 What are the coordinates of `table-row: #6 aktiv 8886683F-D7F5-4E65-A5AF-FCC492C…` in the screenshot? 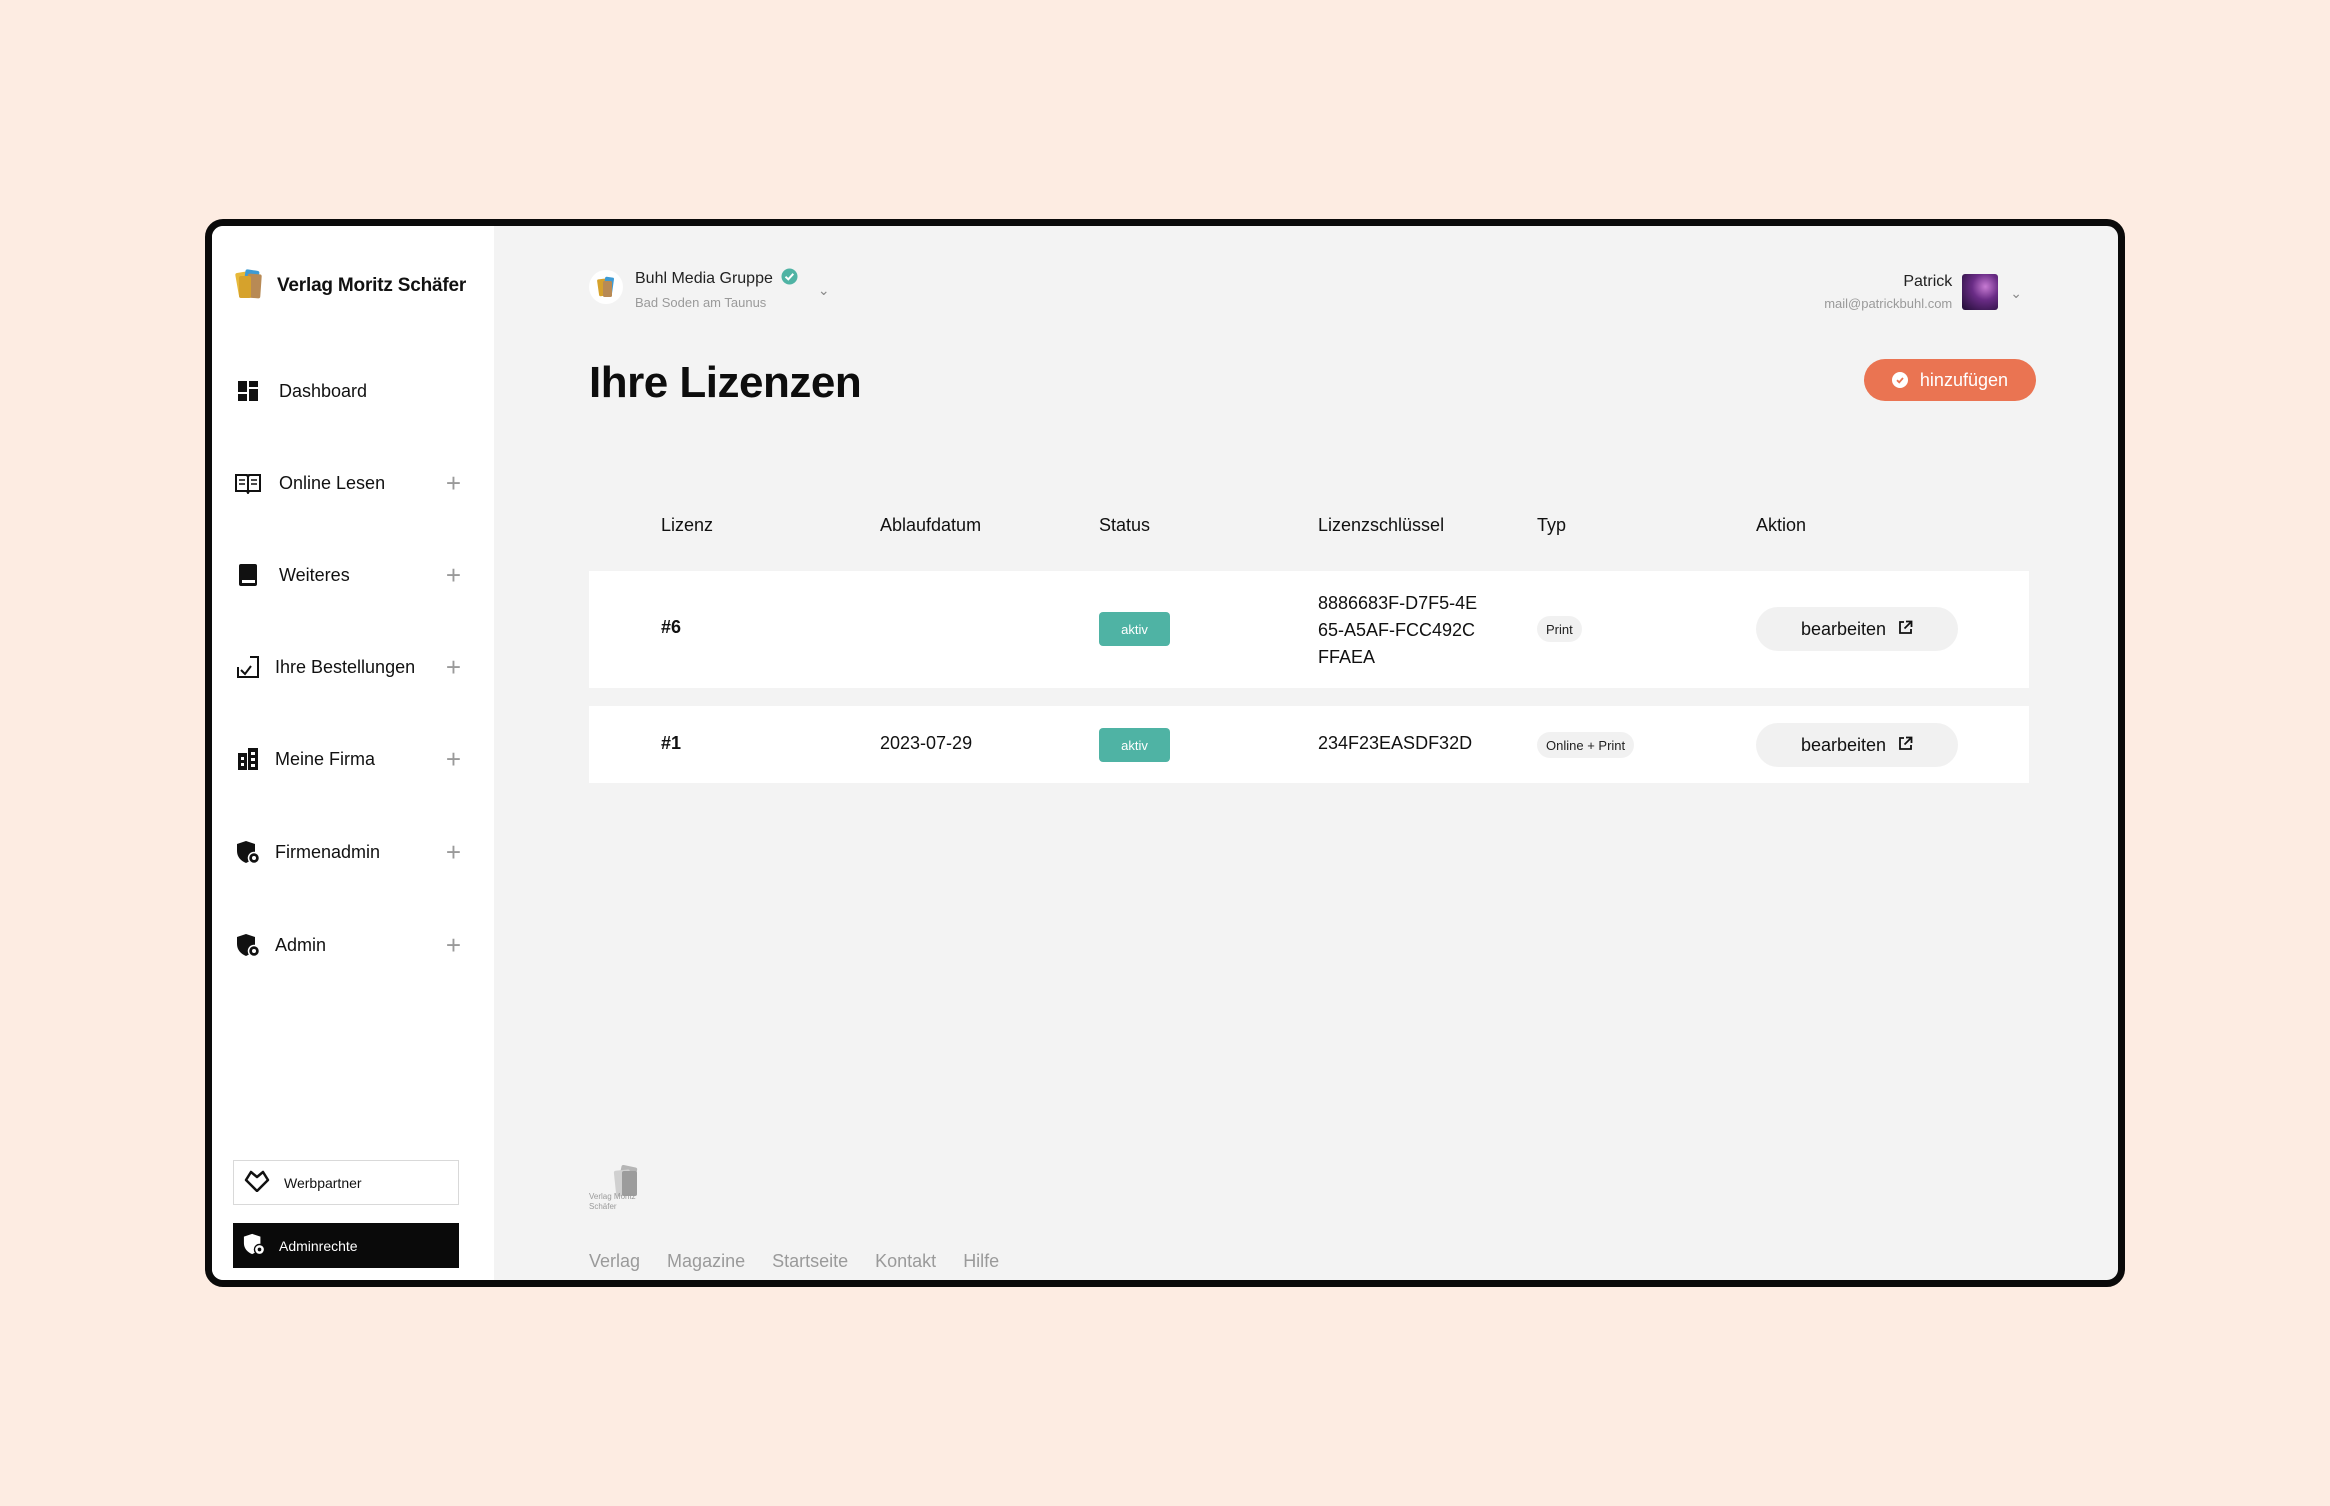 It's located at (1309, 629).